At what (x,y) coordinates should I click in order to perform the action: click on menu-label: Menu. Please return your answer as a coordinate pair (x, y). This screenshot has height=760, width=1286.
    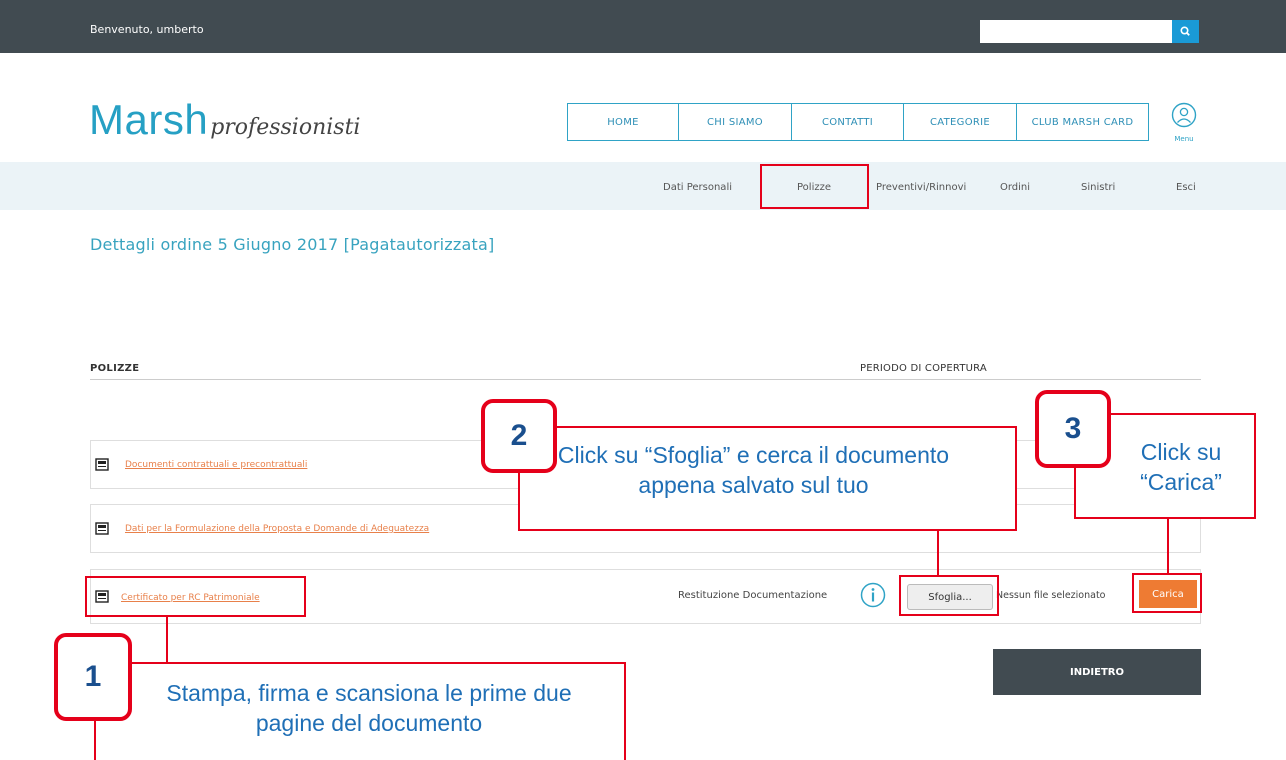
    Looking at the image, I should click on (1184, 139).